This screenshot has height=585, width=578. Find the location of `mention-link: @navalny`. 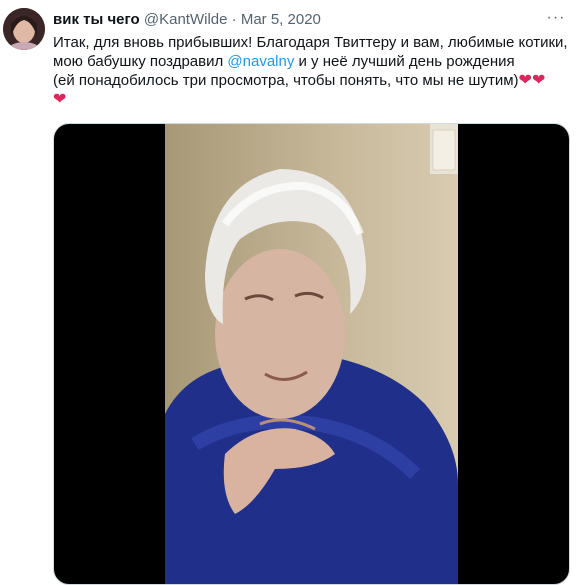

mention-link: @navalny is located at coordinates (260, 61).